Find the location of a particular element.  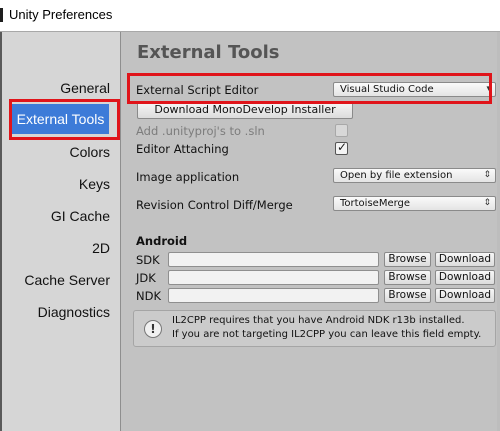

sidebar-item-diagnostics: Diagnostics is located at coordinates (61, 312).